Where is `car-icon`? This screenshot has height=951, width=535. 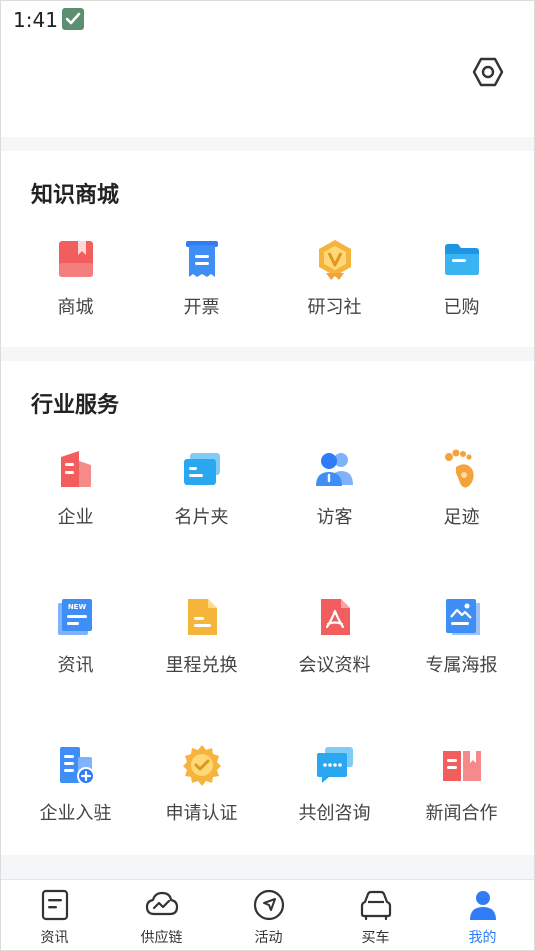
car-icon is located at coordinates (375, 905).